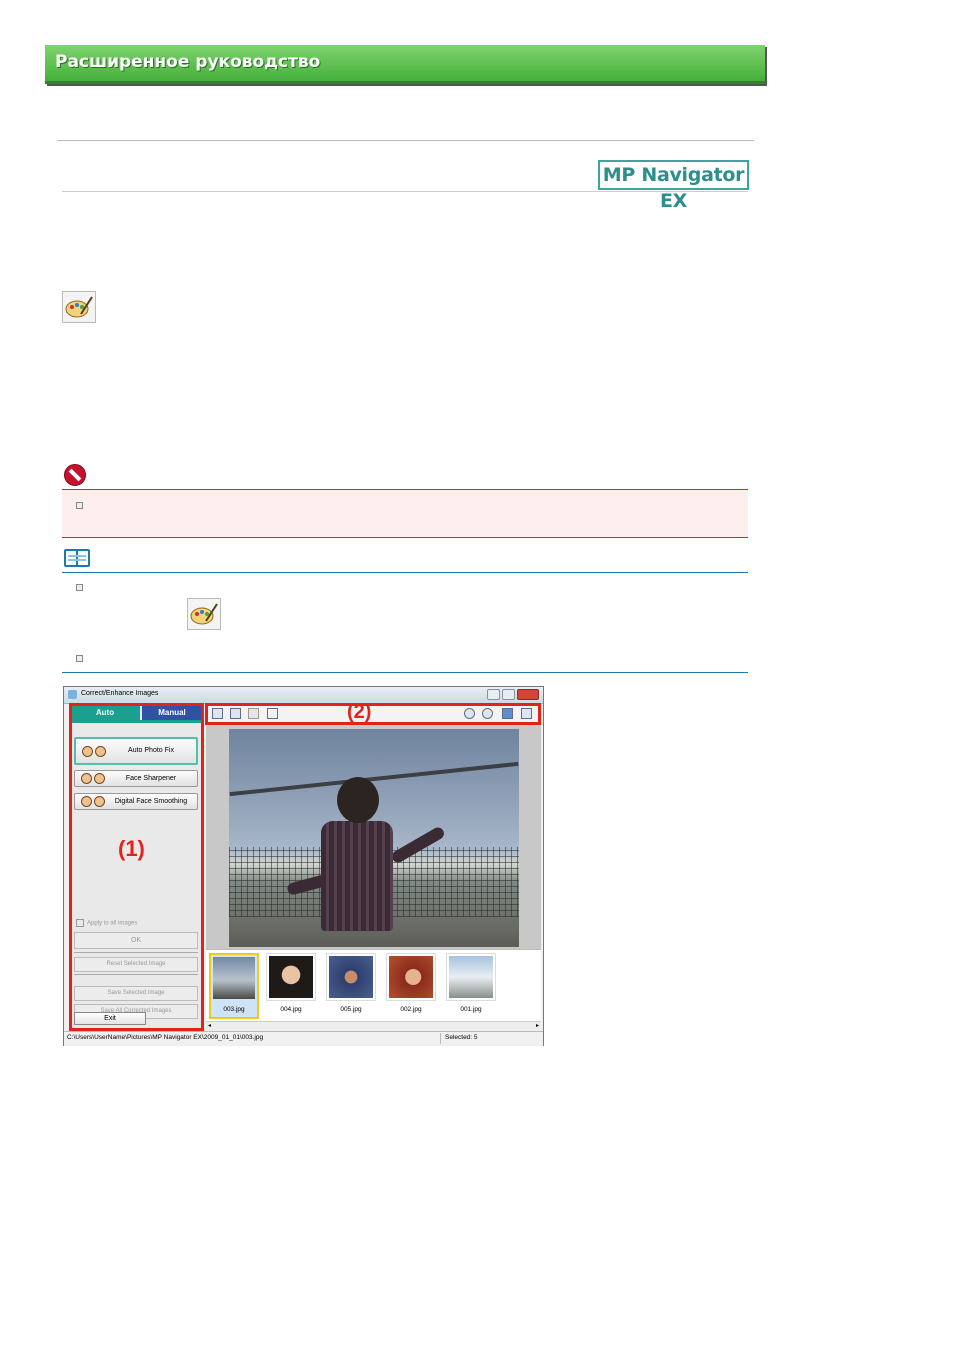 Image resolution: width=954 pixels, height=1350 pixels. What do you see at coordinates (209, 1025) in the screenshot?
I see `scroll-left-icon: ◂` at bounding box center [209, 1025].